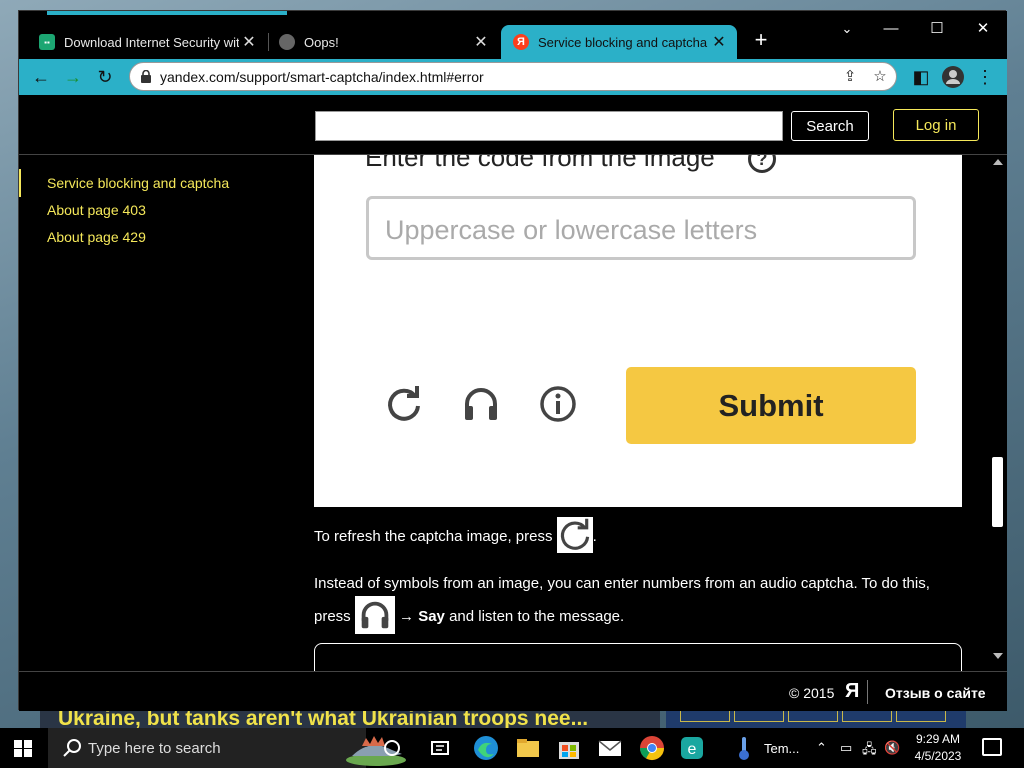 Image resolution: width=1024 pixels, height=768 pixels. I want to click on search-input, so click(549, 126).